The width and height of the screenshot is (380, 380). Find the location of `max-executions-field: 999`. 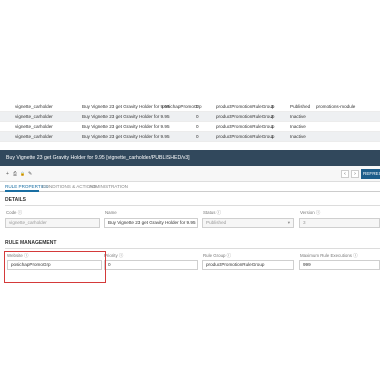

max-executions-field: 999 is located at coordinates (339, 265).